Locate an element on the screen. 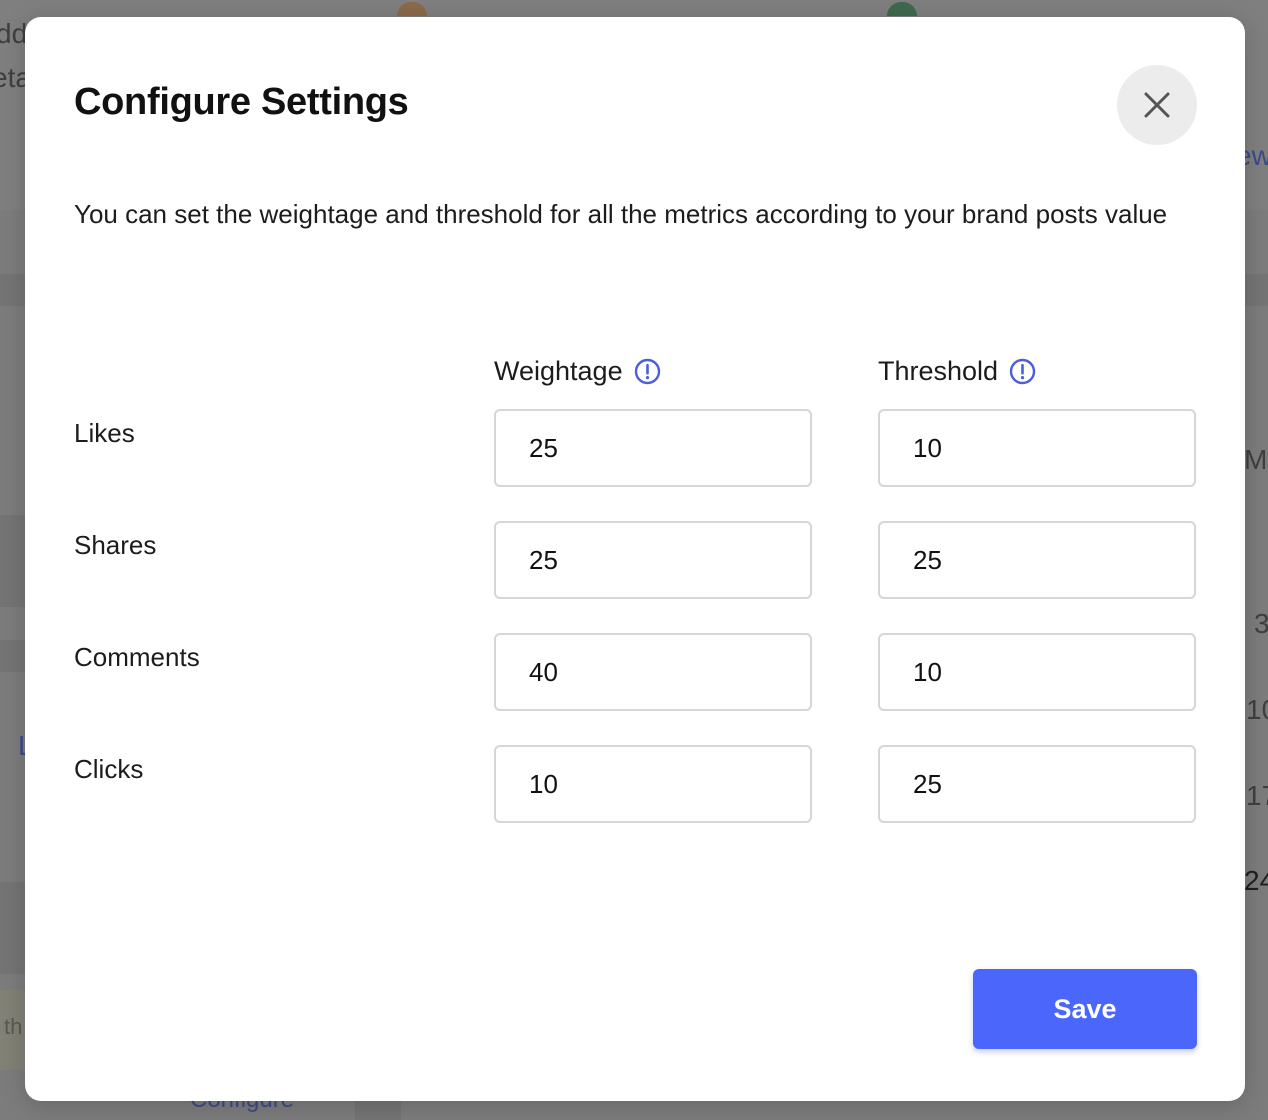  likes-weightage-input is located at coordinates (653, 448).